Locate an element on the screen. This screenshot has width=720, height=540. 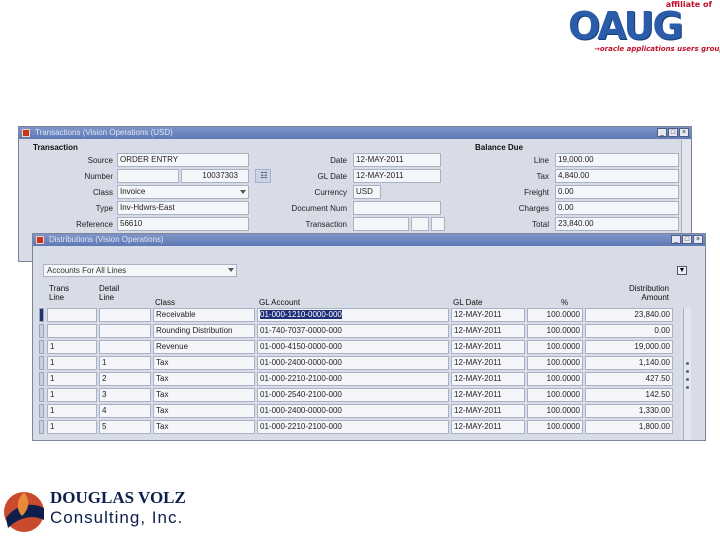
distributions-scrollbar is located at coordinates (687, 374).